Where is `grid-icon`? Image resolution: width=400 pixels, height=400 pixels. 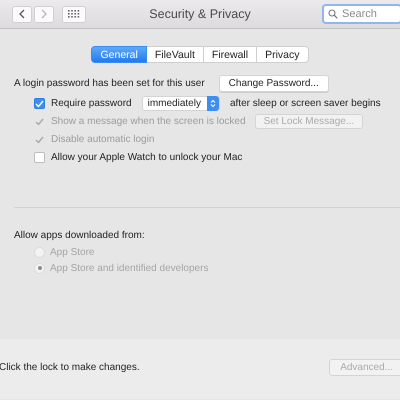
grid-icon is located at coordinates (74, 14).